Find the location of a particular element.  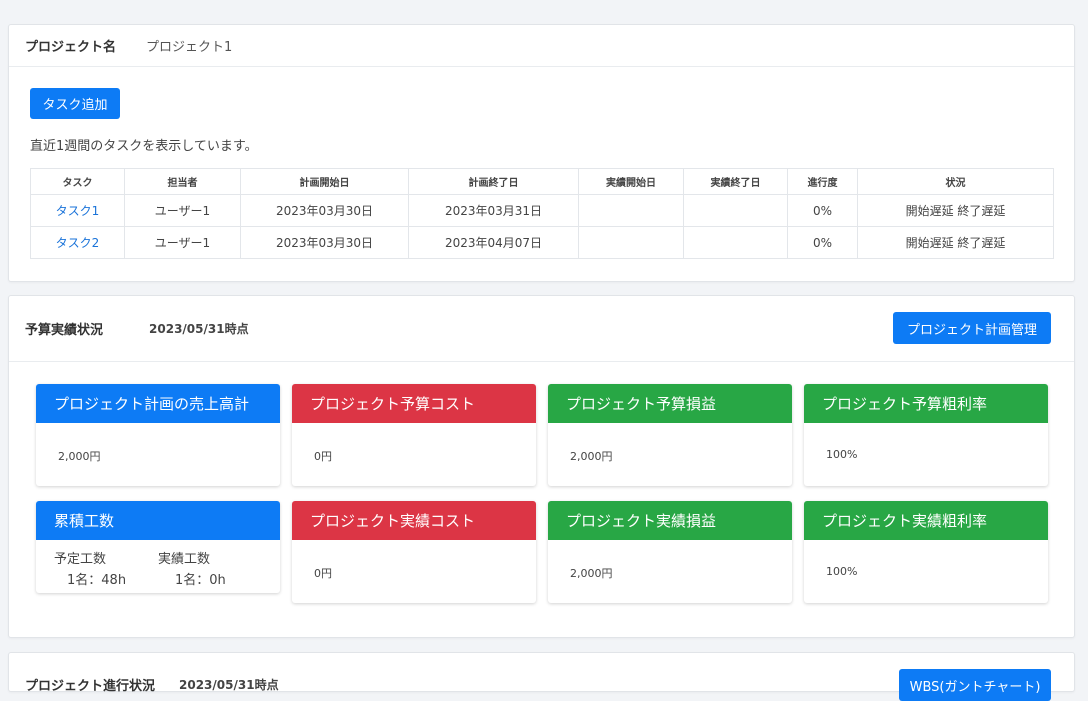

col-actual-end: 実績終了日 is located at coordinates (735, 181).